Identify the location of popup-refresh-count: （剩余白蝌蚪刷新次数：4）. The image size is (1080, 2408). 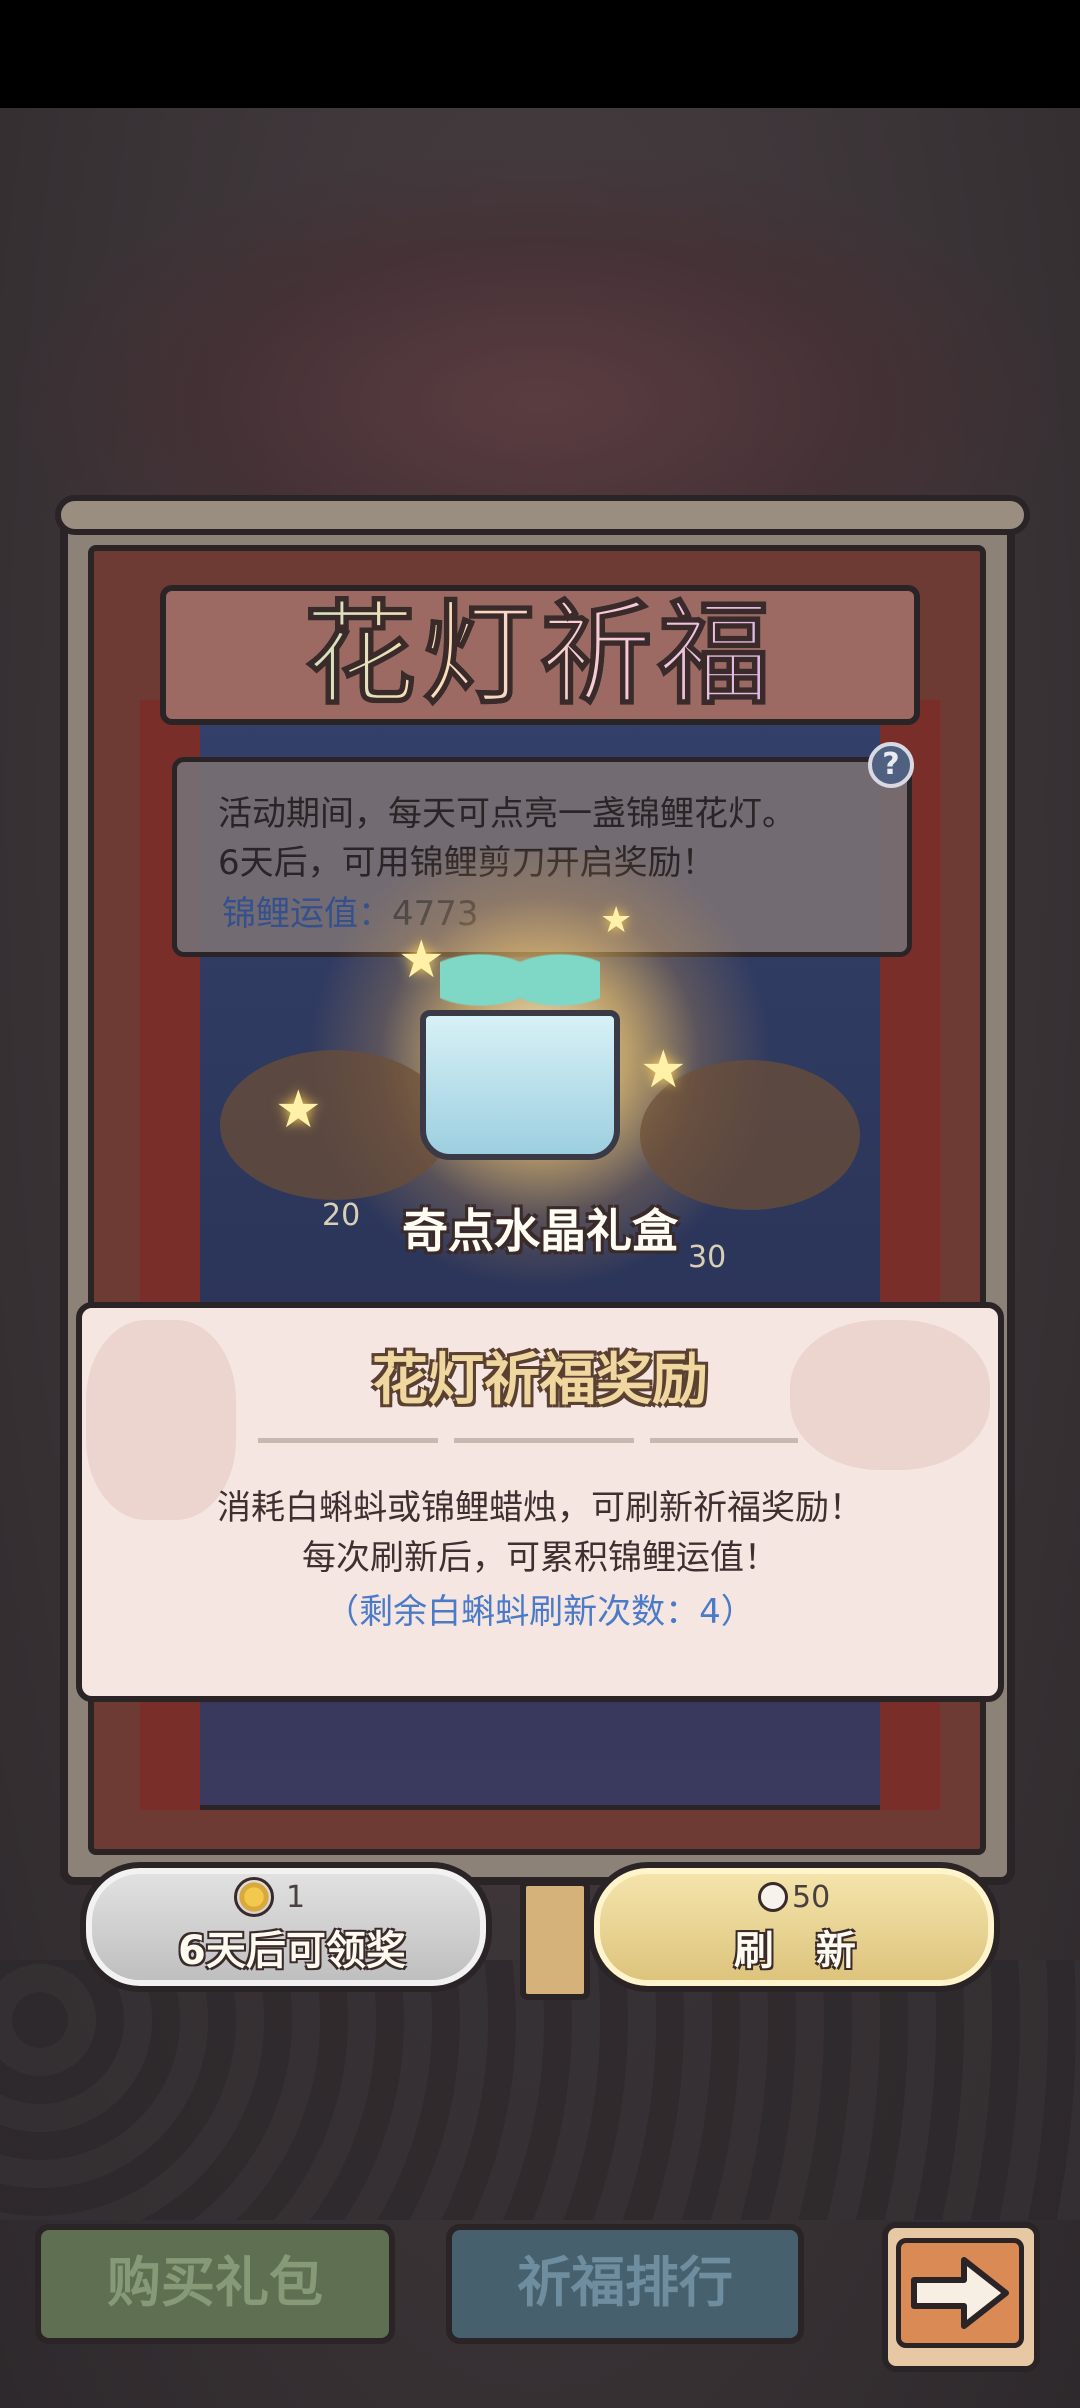
(540, 1612).